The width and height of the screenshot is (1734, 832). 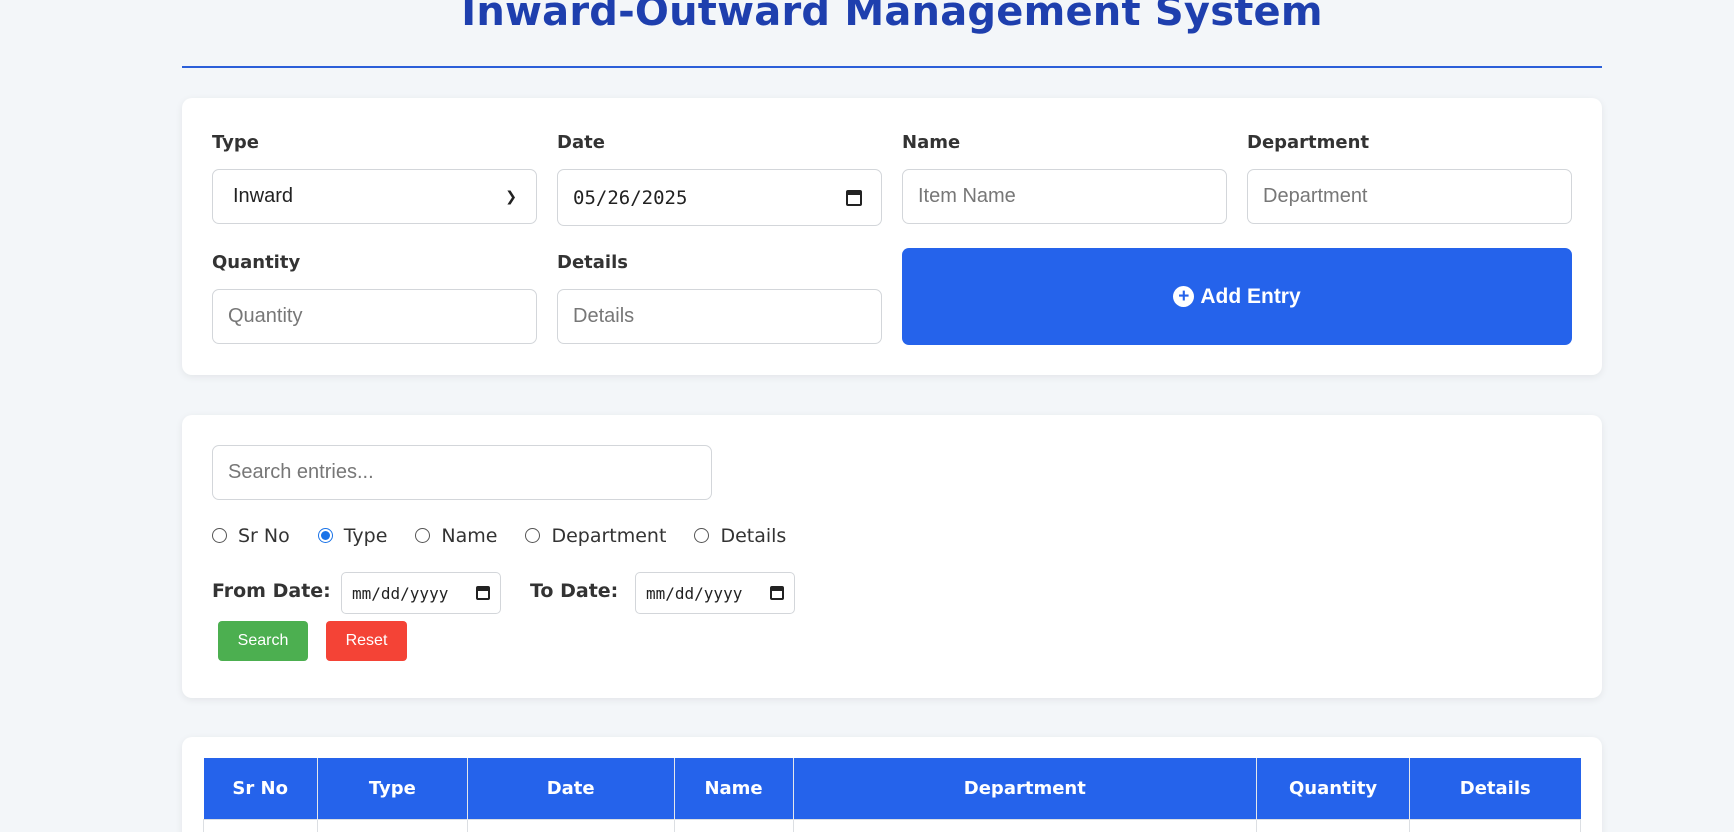 I want to click on date-input: 05/26/2025, so click(x=719, y=197).